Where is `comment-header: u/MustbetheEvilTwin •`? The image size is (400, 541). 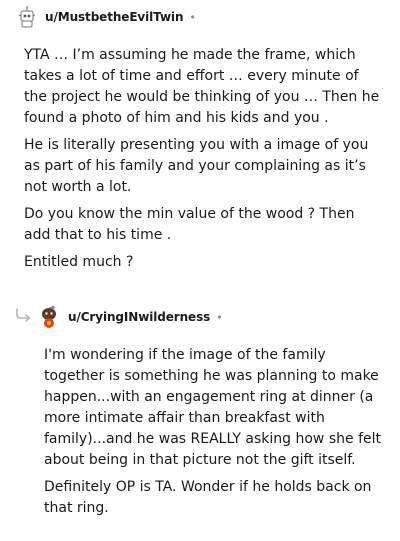
comment-header: u/MustbetheEvilTwin • is located at coordinates (106, 17).